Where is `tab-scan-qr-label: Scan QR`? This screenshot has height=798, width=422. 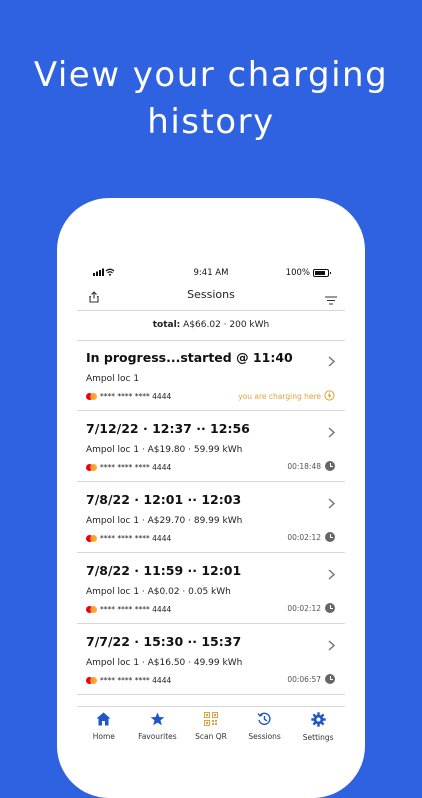
tab-scan-qr-label: Scan QR is located at coordinates (211, 736).